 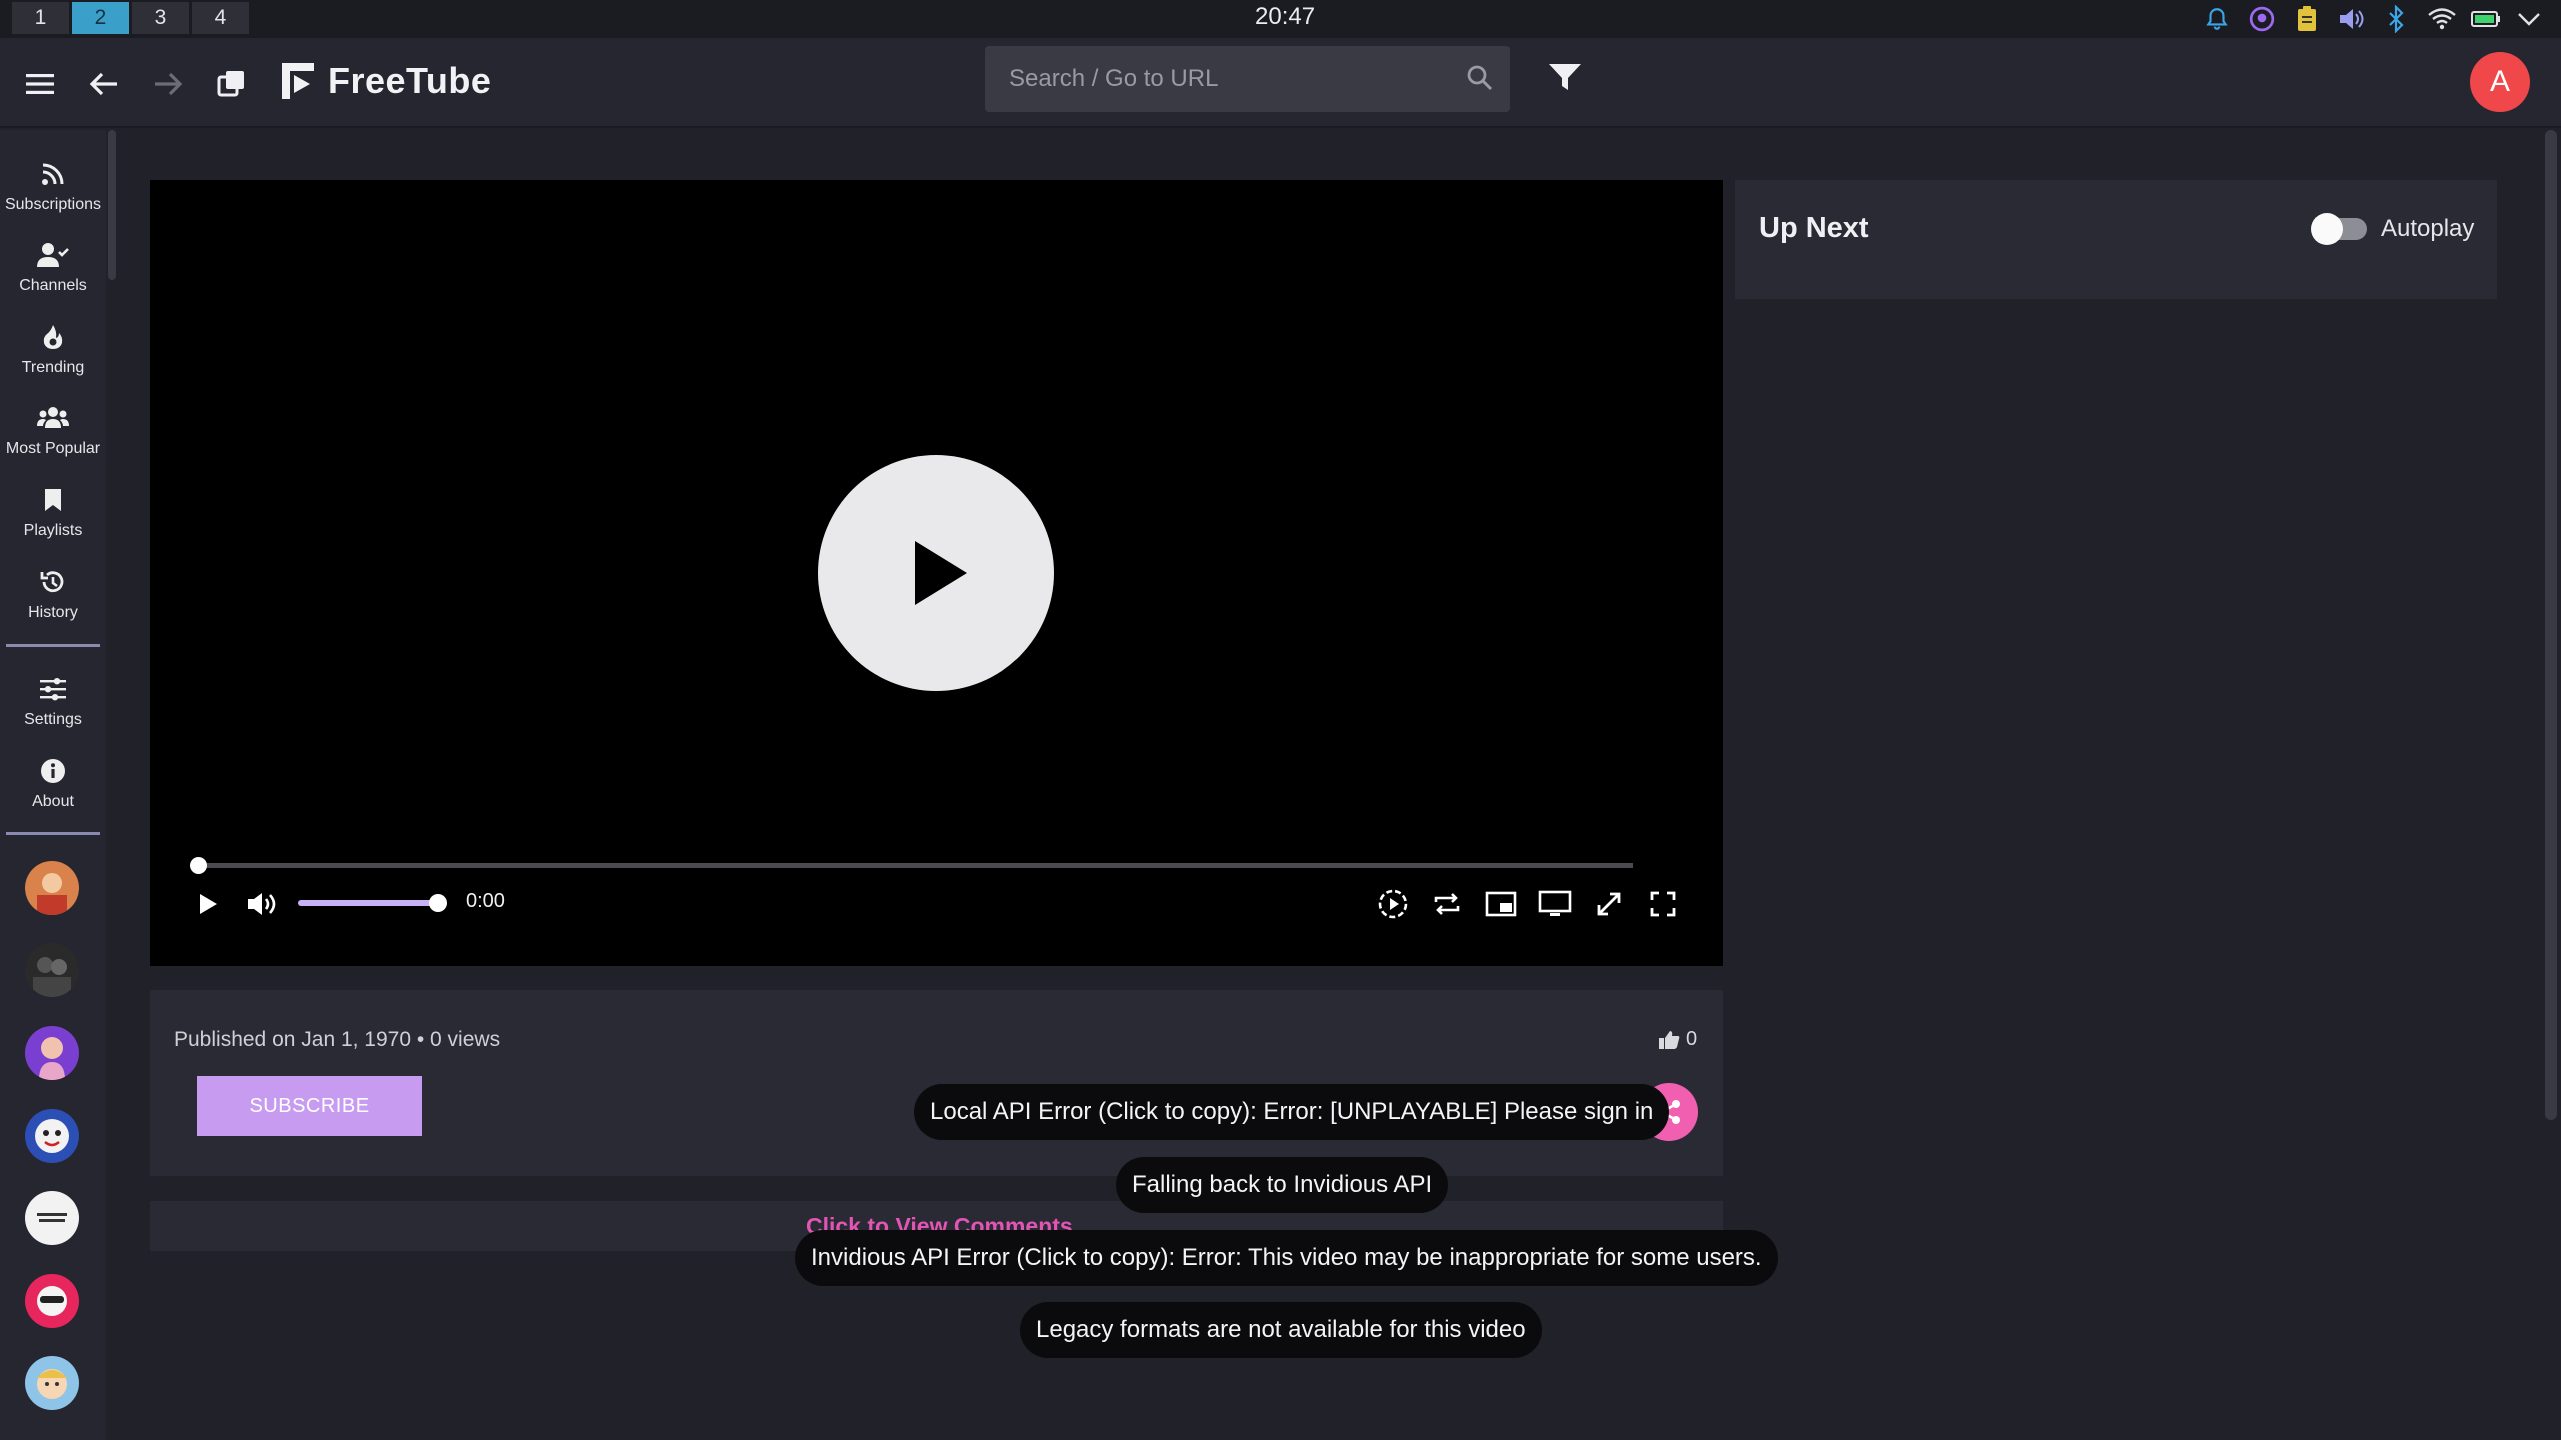 I want to click on progress-handle, so click(x=198, y=865).